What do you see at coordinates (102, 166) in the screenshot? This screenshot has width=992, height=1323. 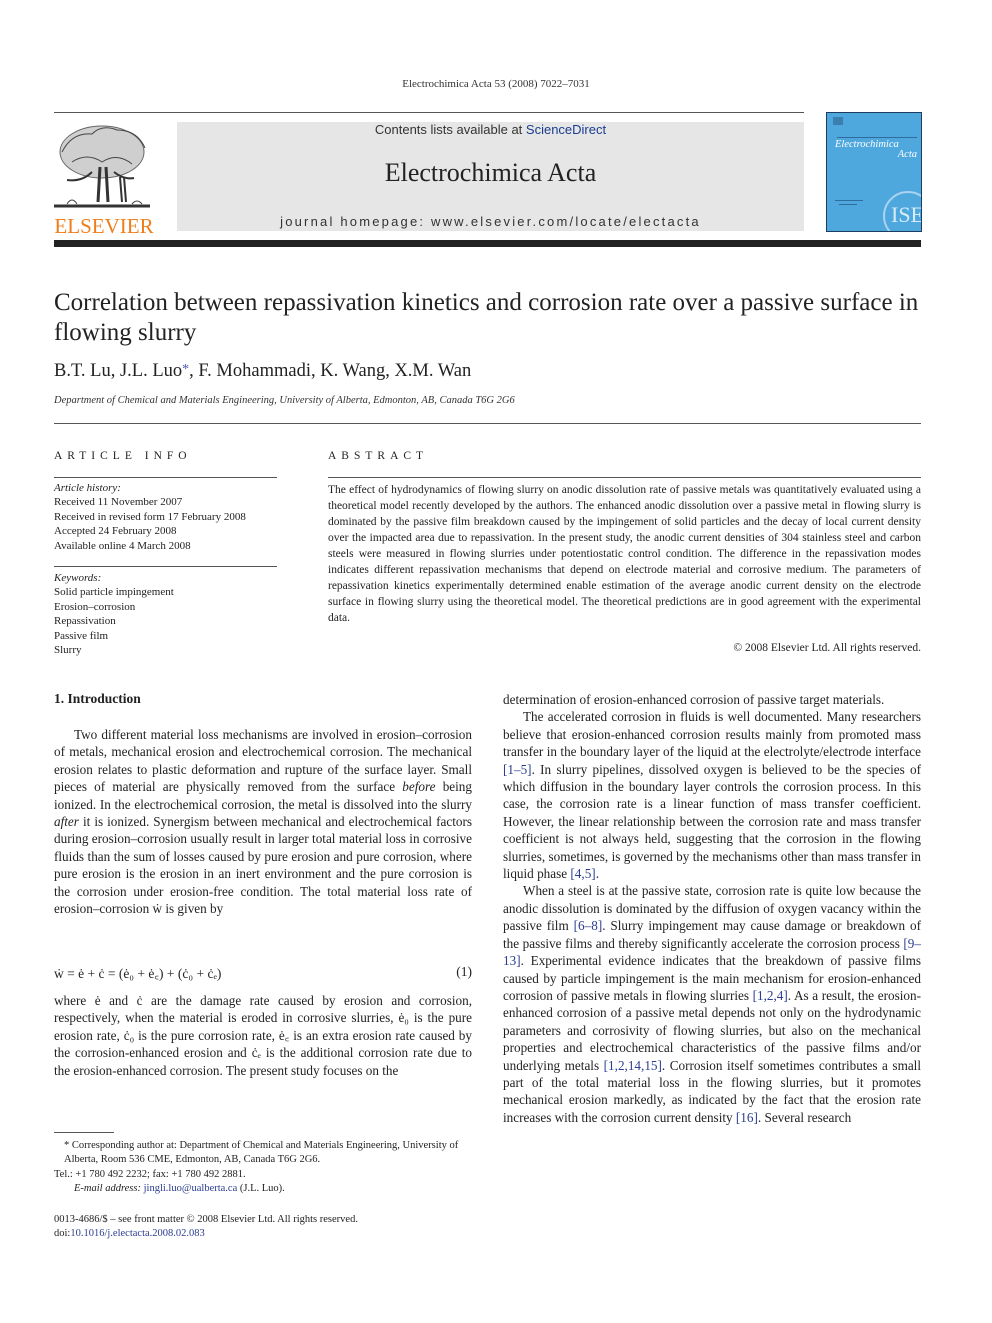 I see `elsevier-tree-icon` at bounding box center [102, 166].